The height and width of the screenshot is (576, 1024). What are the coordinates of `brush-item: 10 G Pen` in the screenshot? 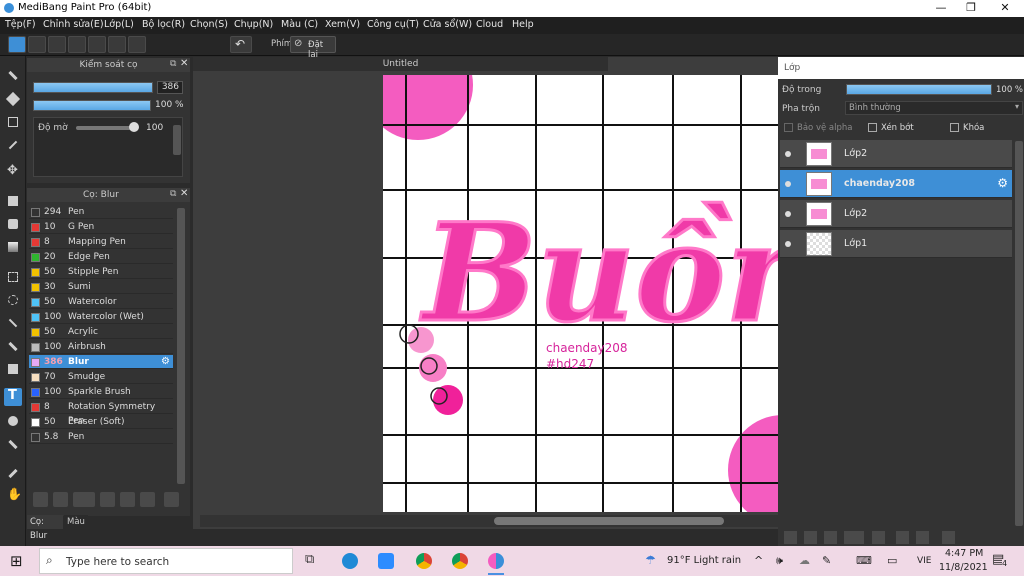 It's located at (101, 227).